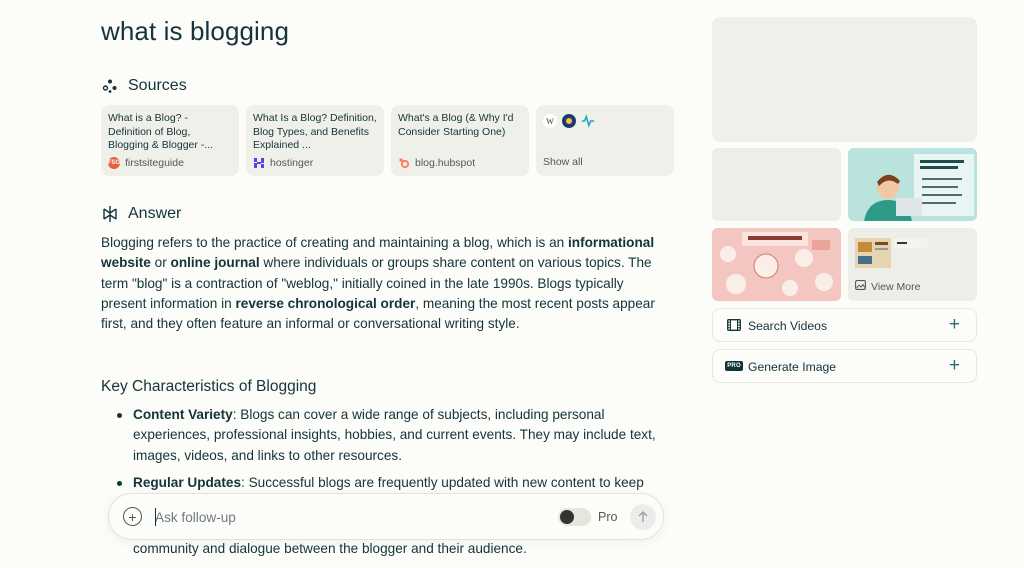 The image size is (1024, 568). What do you see at coordinates (114, 163) in the screenshot?
I see `firstsiteguide-favicon-icon: FSG` at bounding box center [114, 163].